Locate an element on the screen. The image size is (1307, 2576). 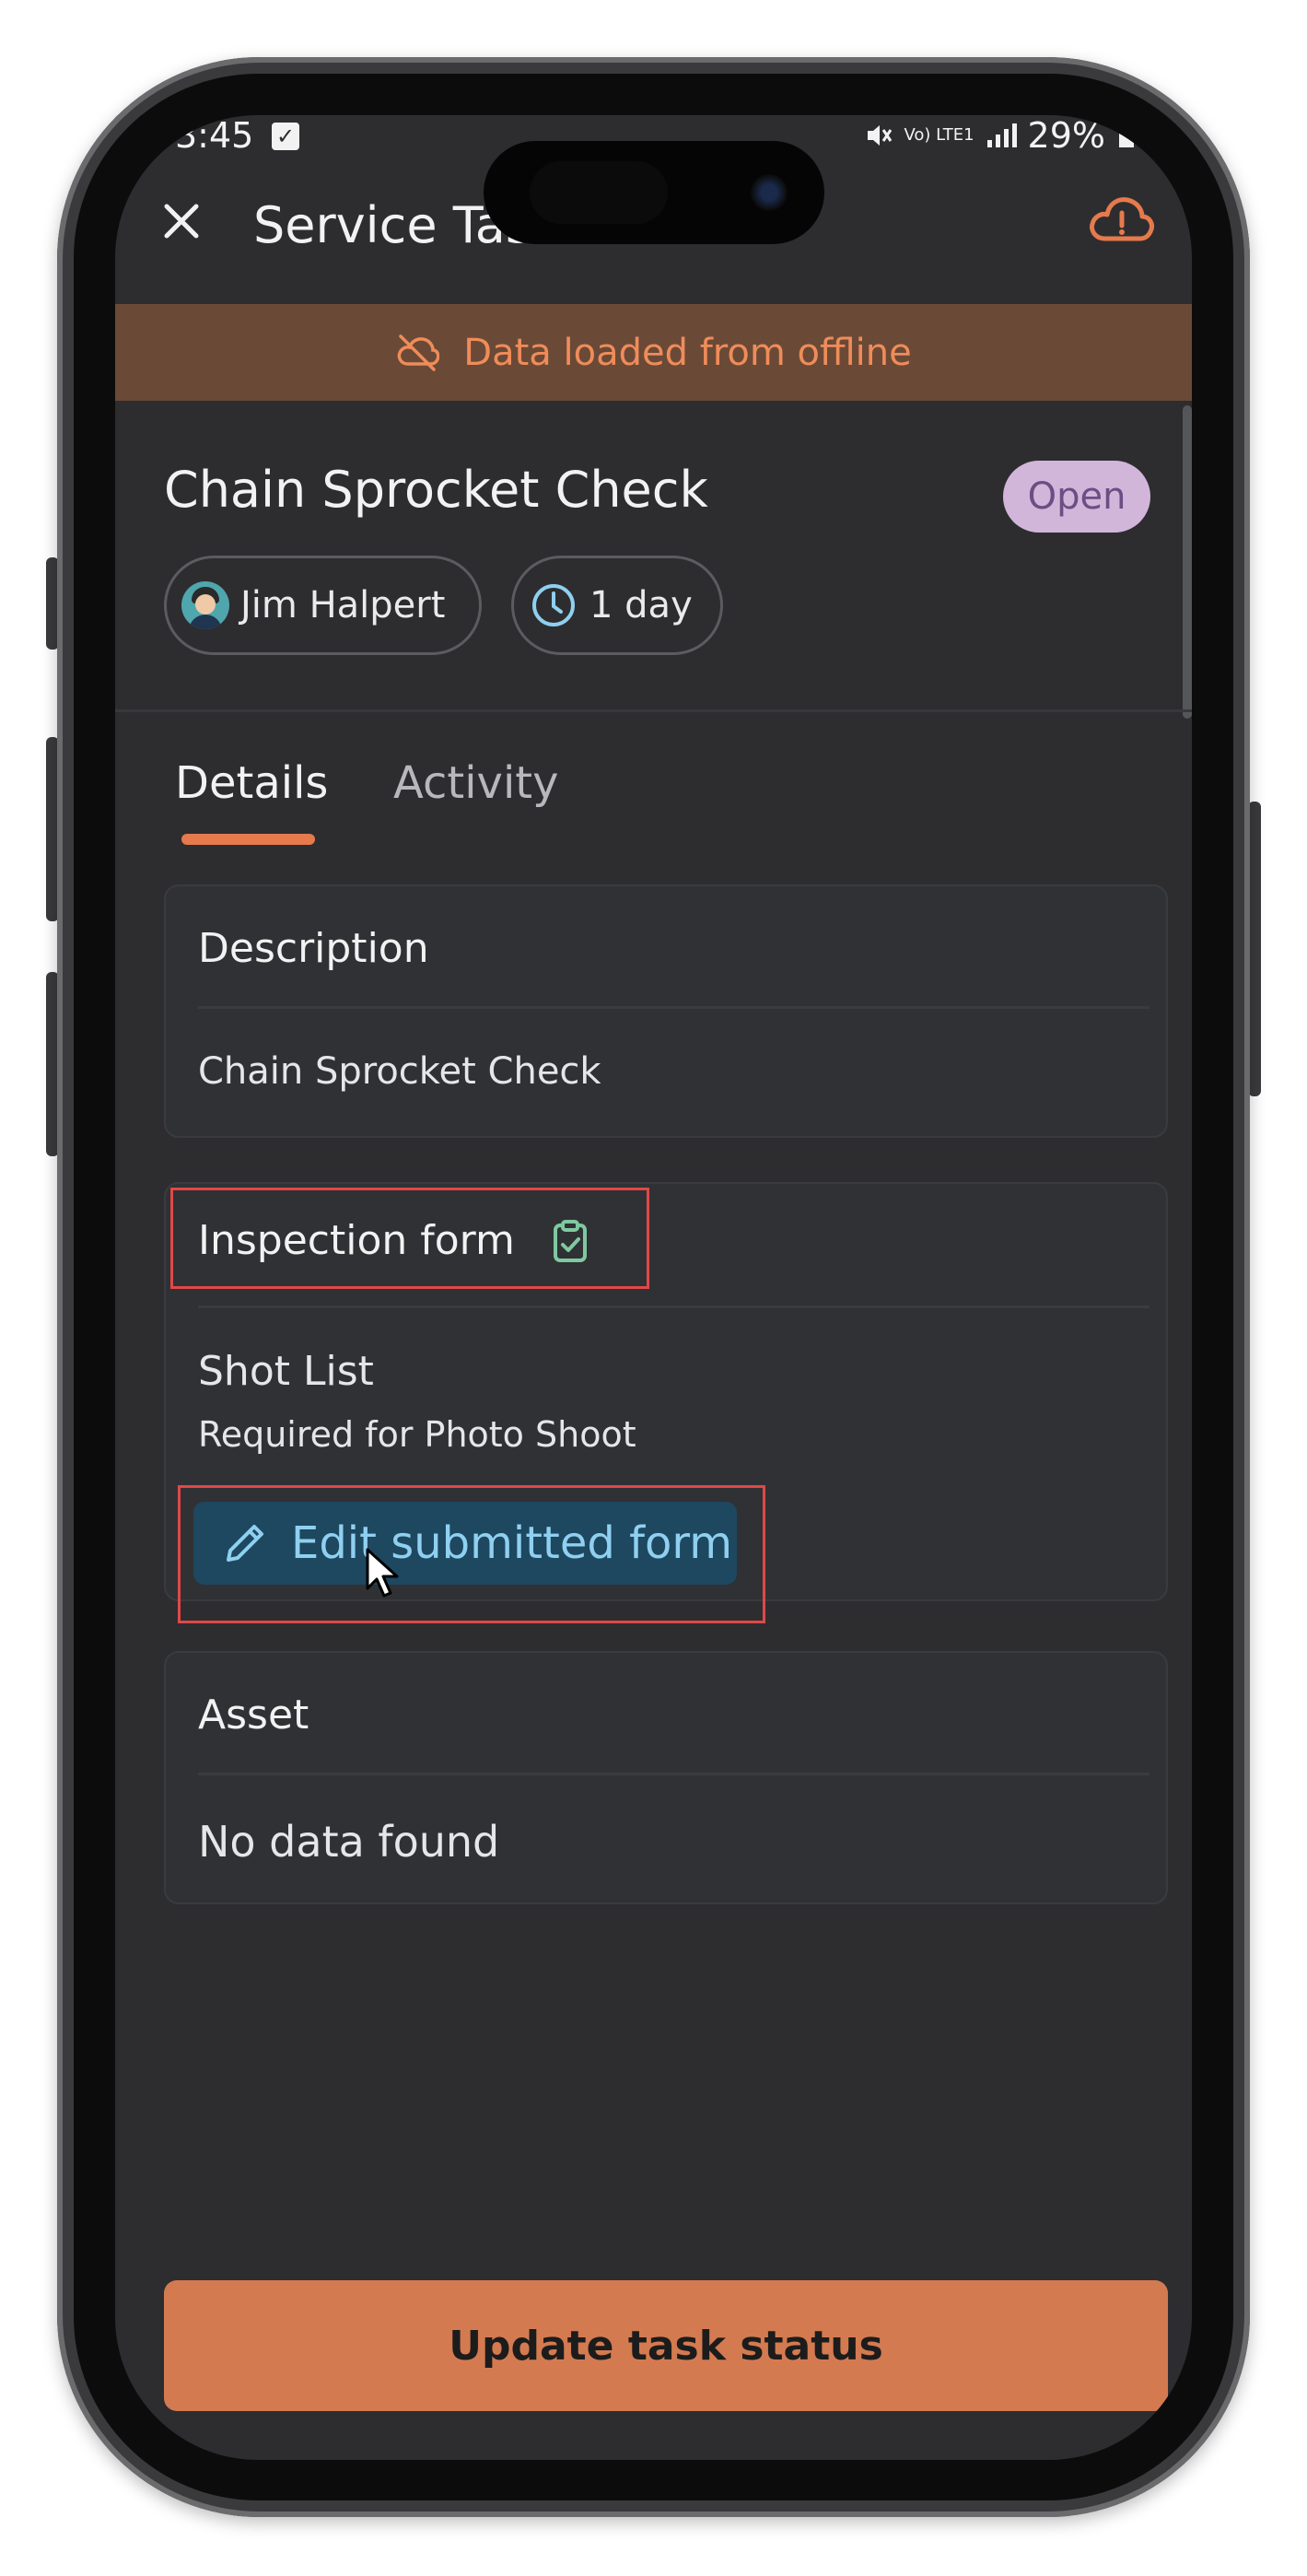
mute-icon is located at coordinates (881, 135).